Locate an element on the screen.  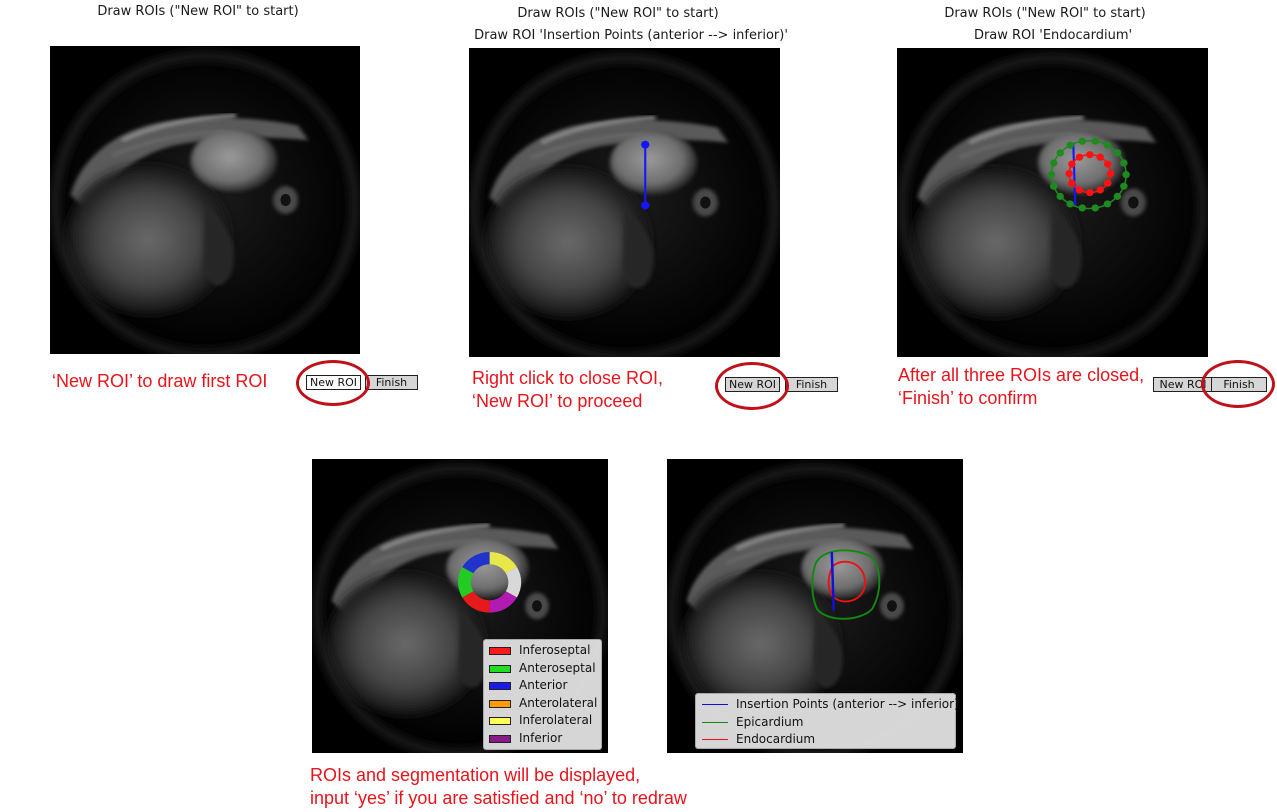
legend-label: Anterior is located at coordinates (543, 685).